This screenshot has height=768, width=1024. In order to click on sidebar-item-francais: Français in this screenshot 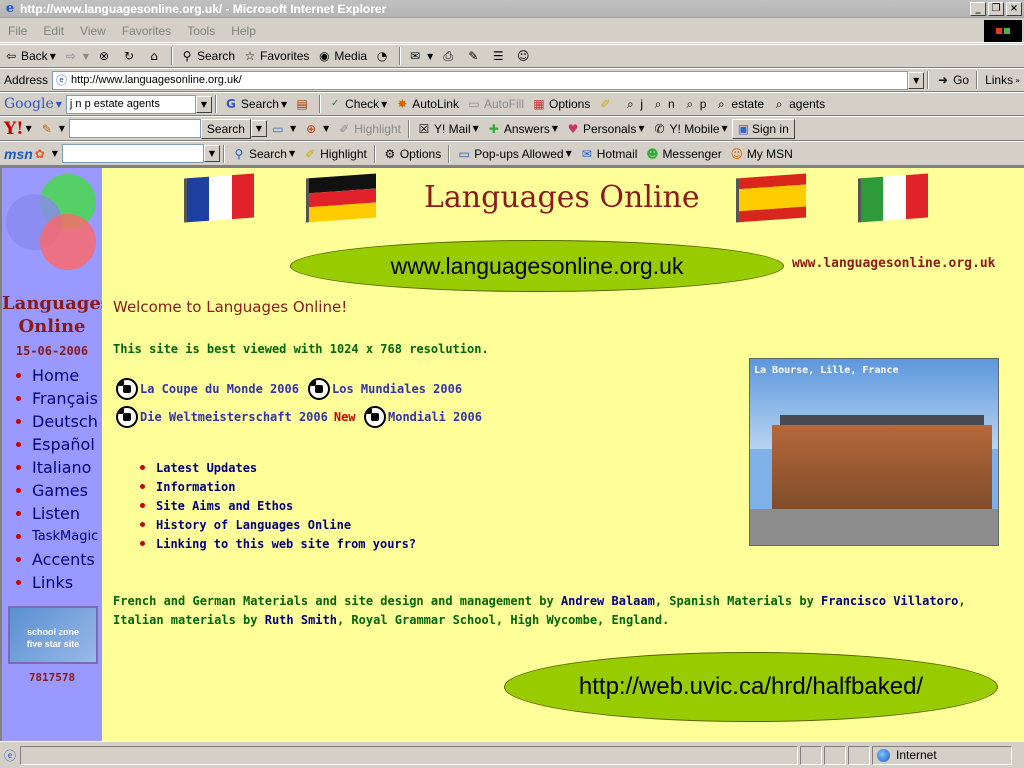, I will do `click(57, 398)`.